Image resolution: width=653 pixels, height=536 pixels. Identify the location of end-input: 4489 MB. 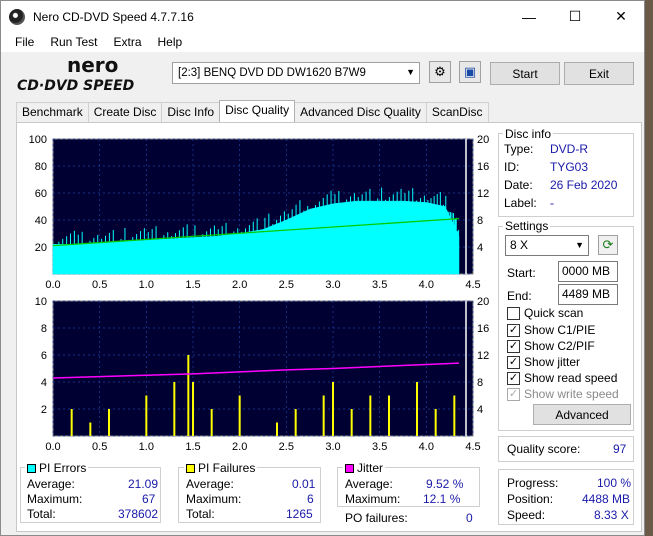
(588, 294).